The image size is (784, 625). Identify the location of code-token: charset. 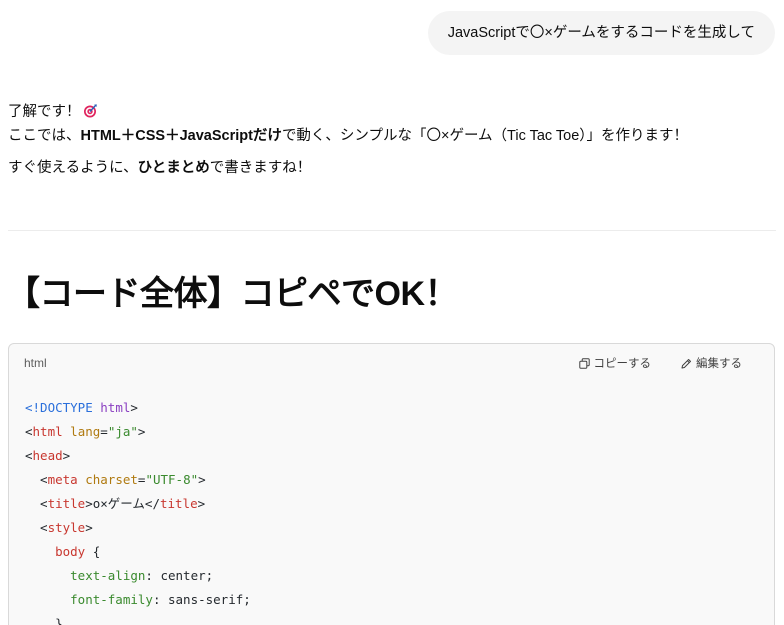
(111, 479).